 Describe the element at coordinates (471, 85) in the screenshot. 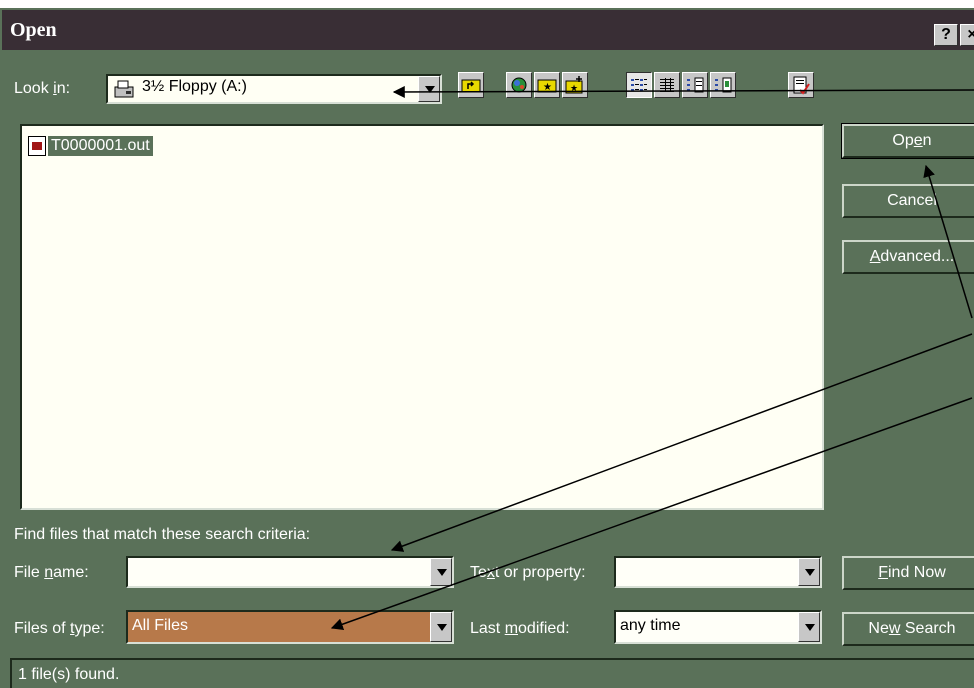

I see `up-one-level-icon` at that location.